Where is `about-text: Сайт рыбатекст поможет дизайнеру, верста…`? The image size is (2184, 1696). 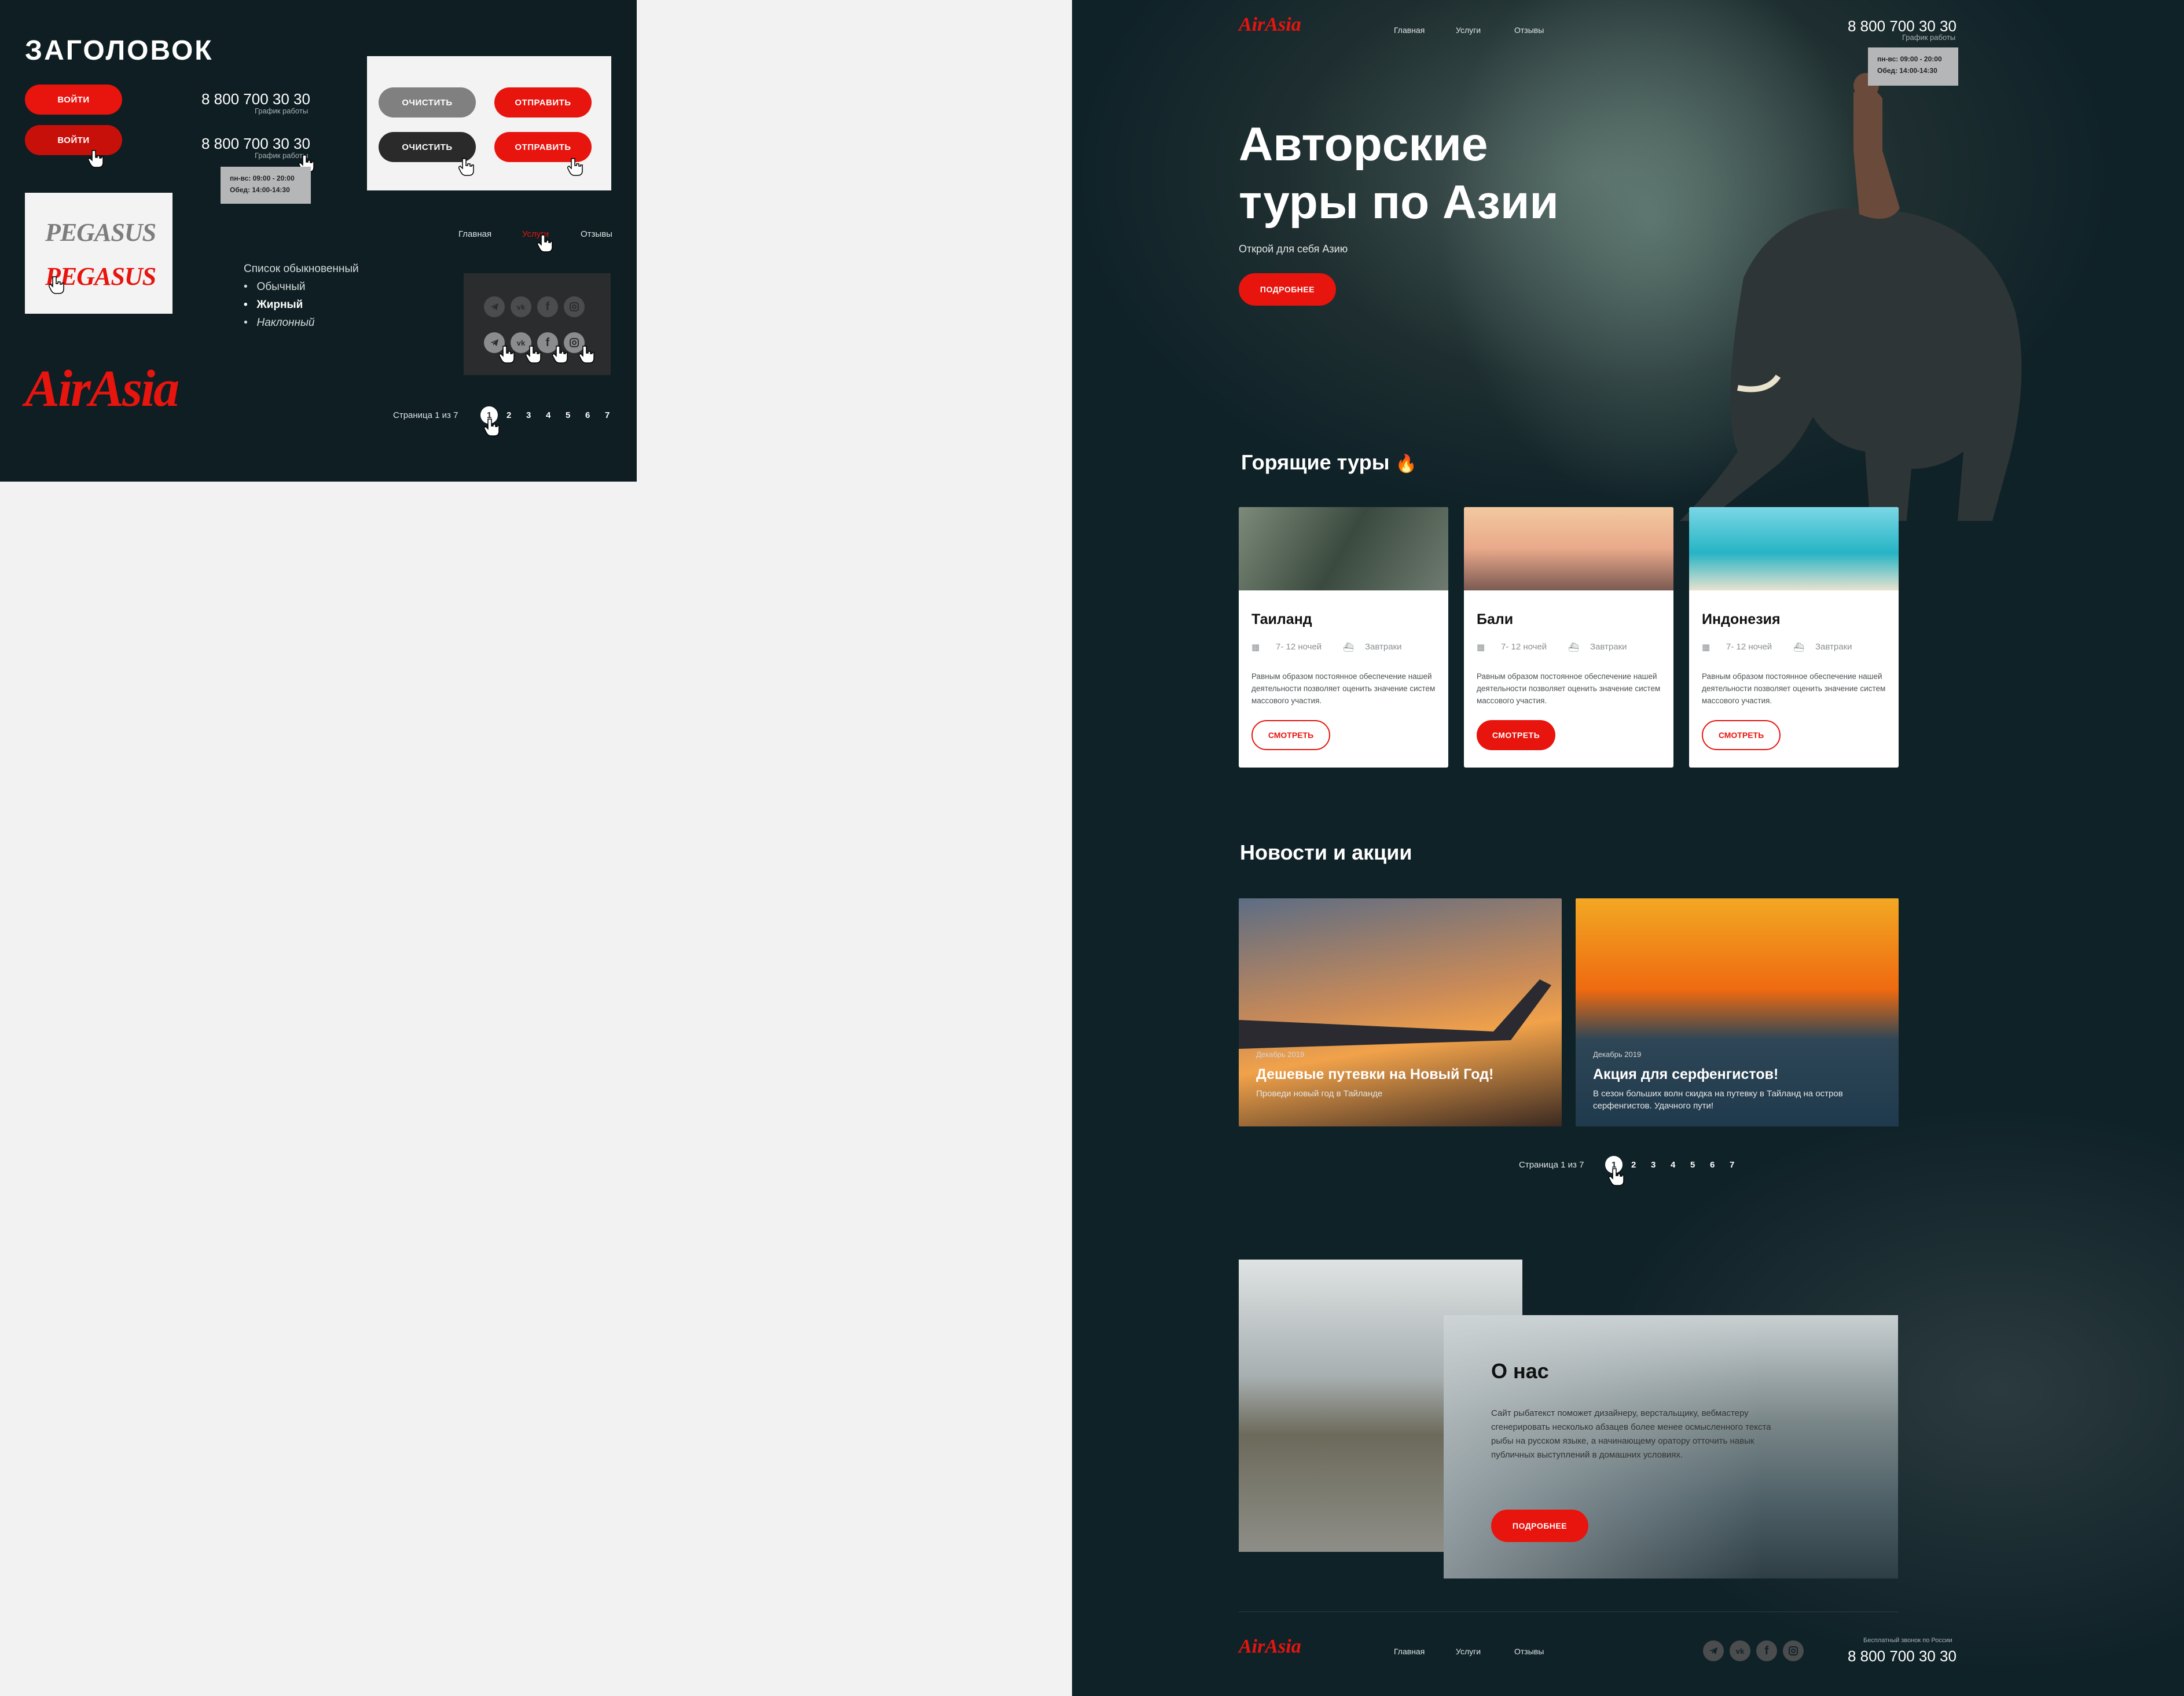 about-text: Сайт рыбатекст поможет дизайнеру, верста… is located at coordinates (1631, 1434).